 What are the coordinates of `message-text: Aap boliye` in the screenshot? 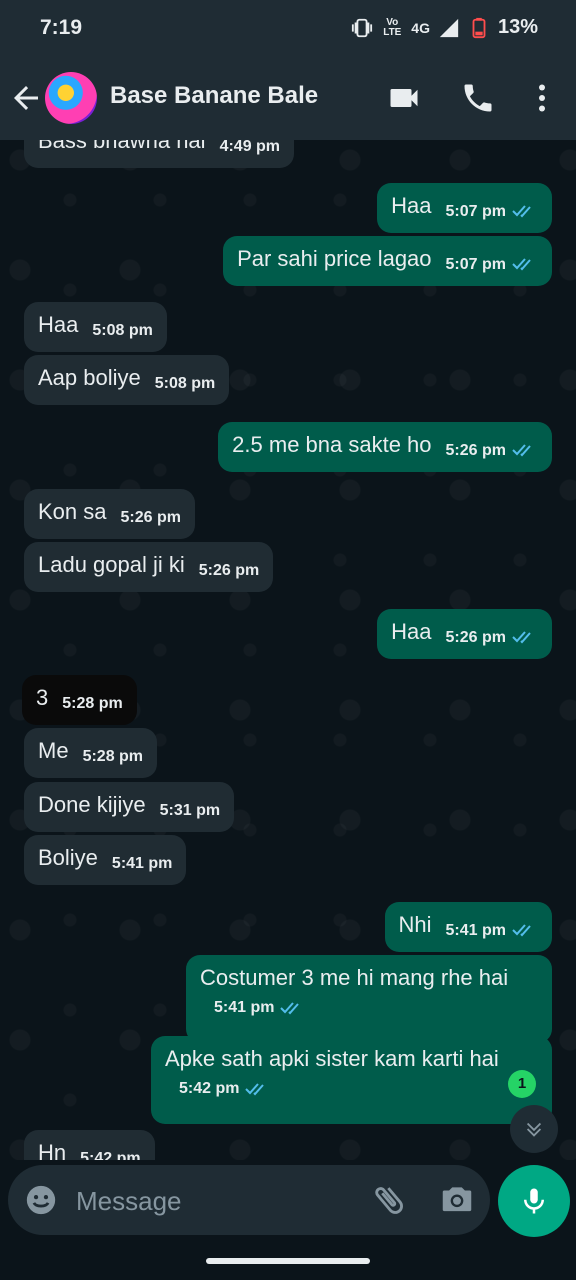 It's located at (89, 377).